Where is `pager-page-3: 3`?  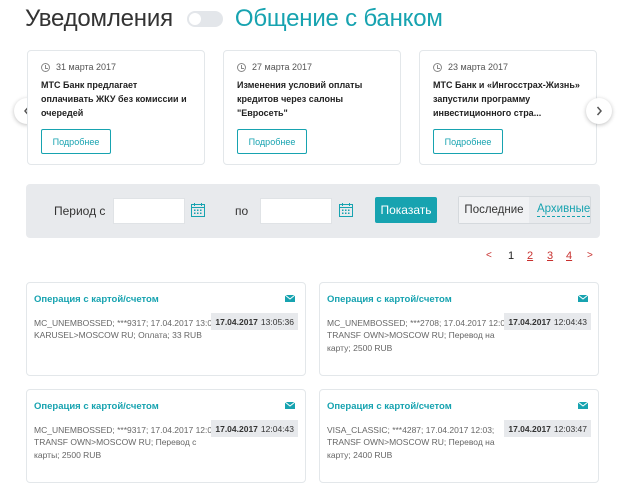
pager-page-3: 3 is located at coordinates (550, 256).